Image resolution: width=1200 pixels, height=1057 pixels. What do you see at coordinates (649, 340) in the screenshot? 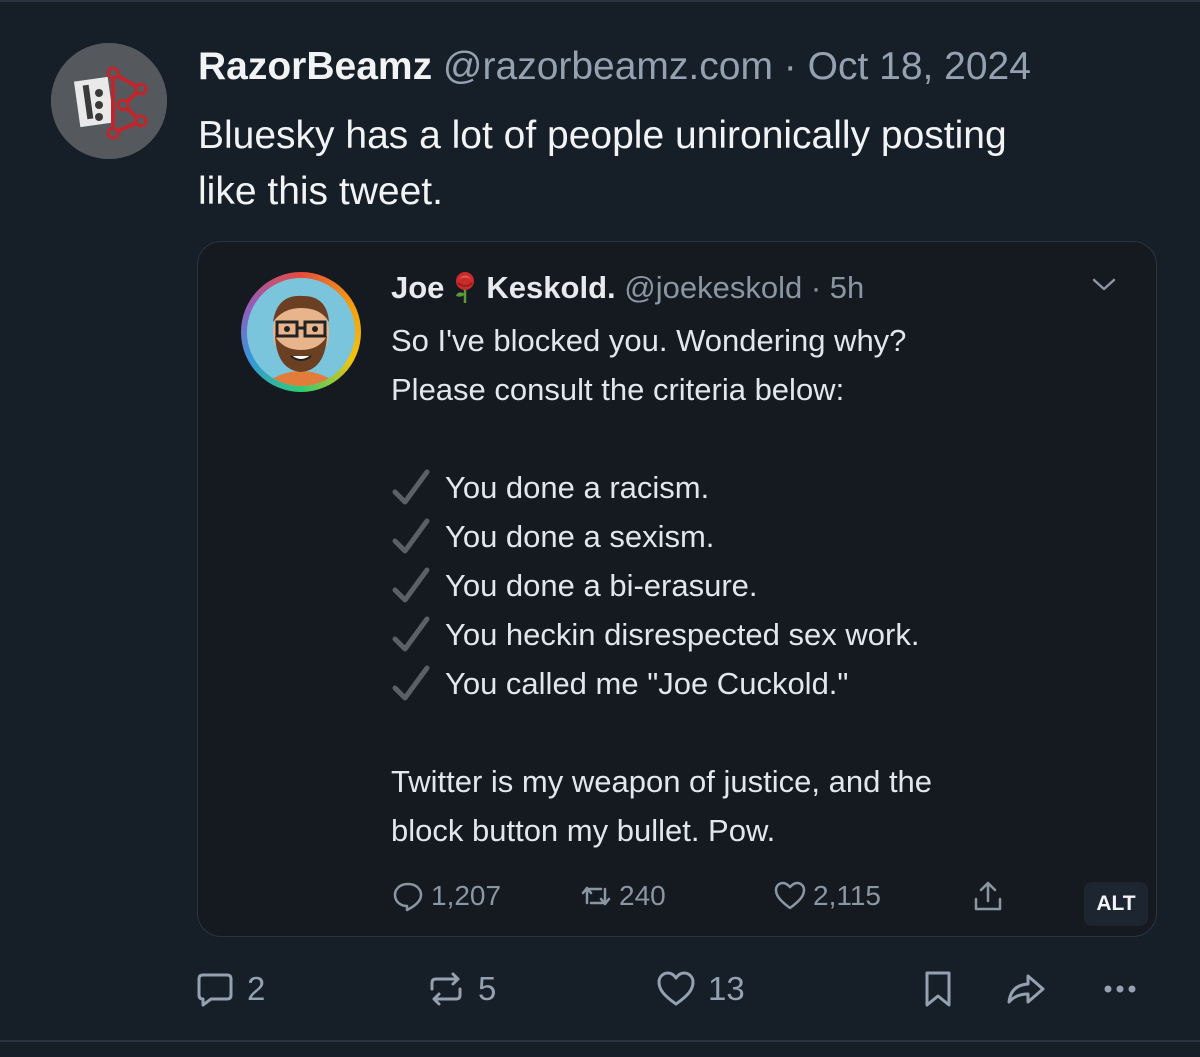
I see `quoted-intro-line: So I've blocked you. Wondering why?` at bounding box center [649, 340].